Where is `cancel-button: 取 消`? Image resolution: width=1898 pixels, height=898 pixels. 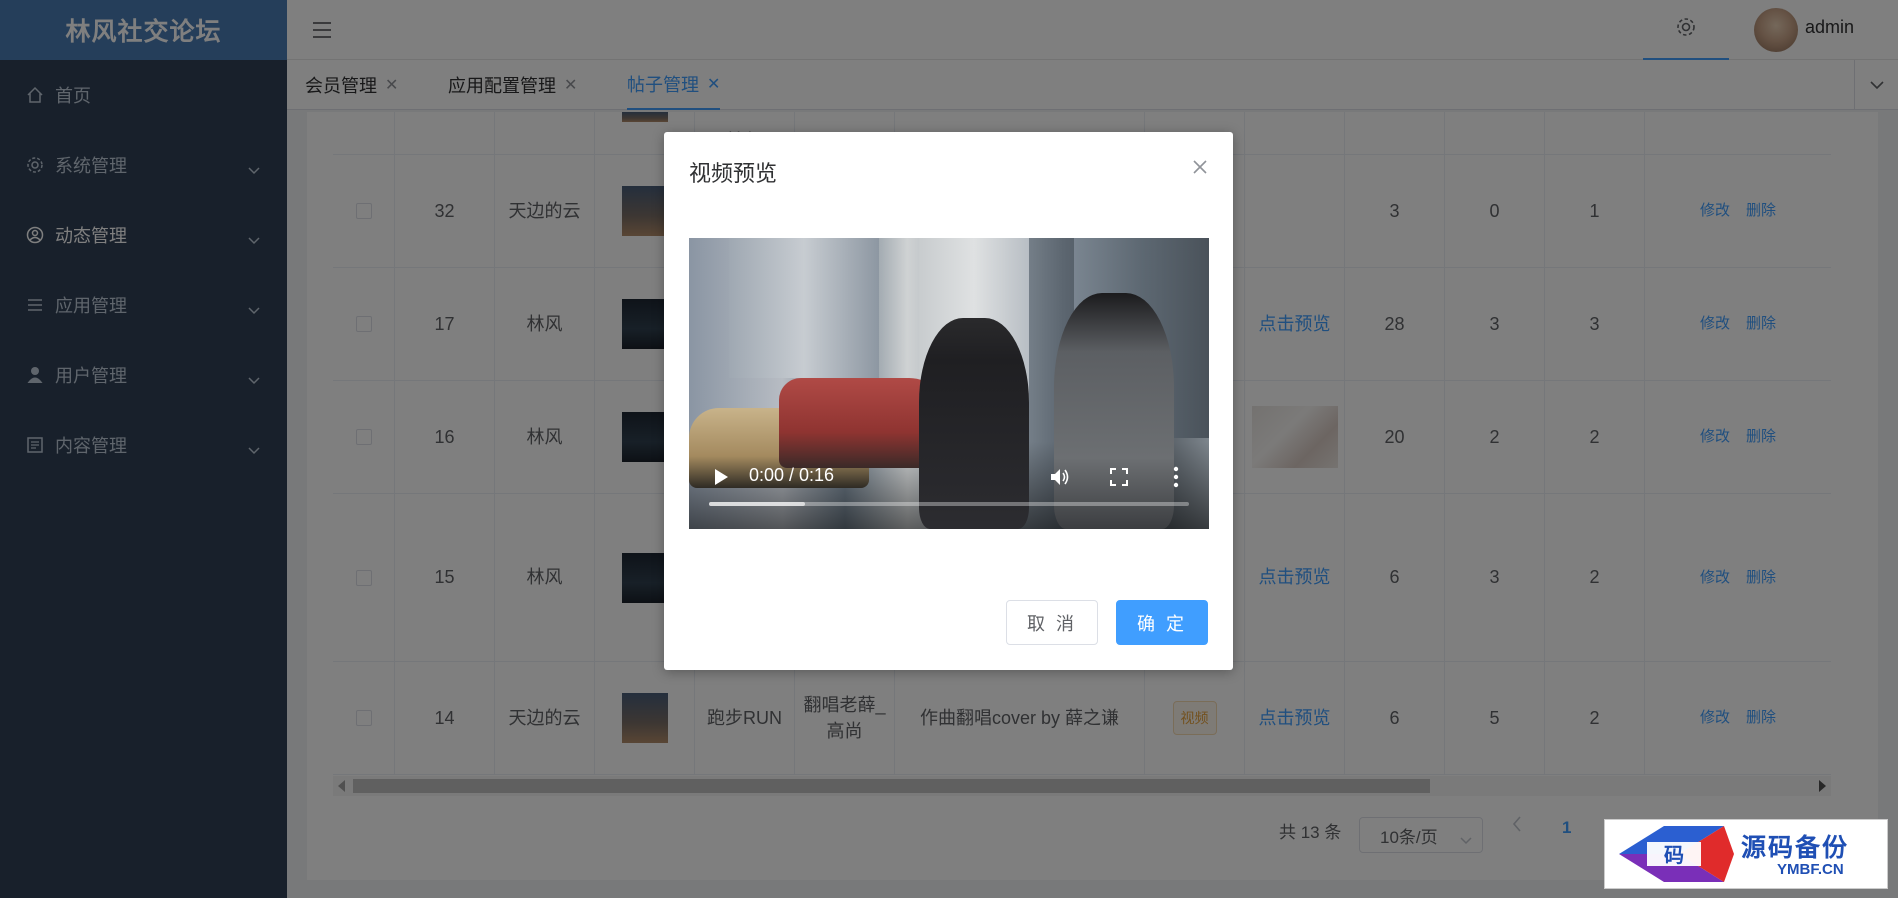 cancel-button: 取 消 is located at coordinates (1052, 622).